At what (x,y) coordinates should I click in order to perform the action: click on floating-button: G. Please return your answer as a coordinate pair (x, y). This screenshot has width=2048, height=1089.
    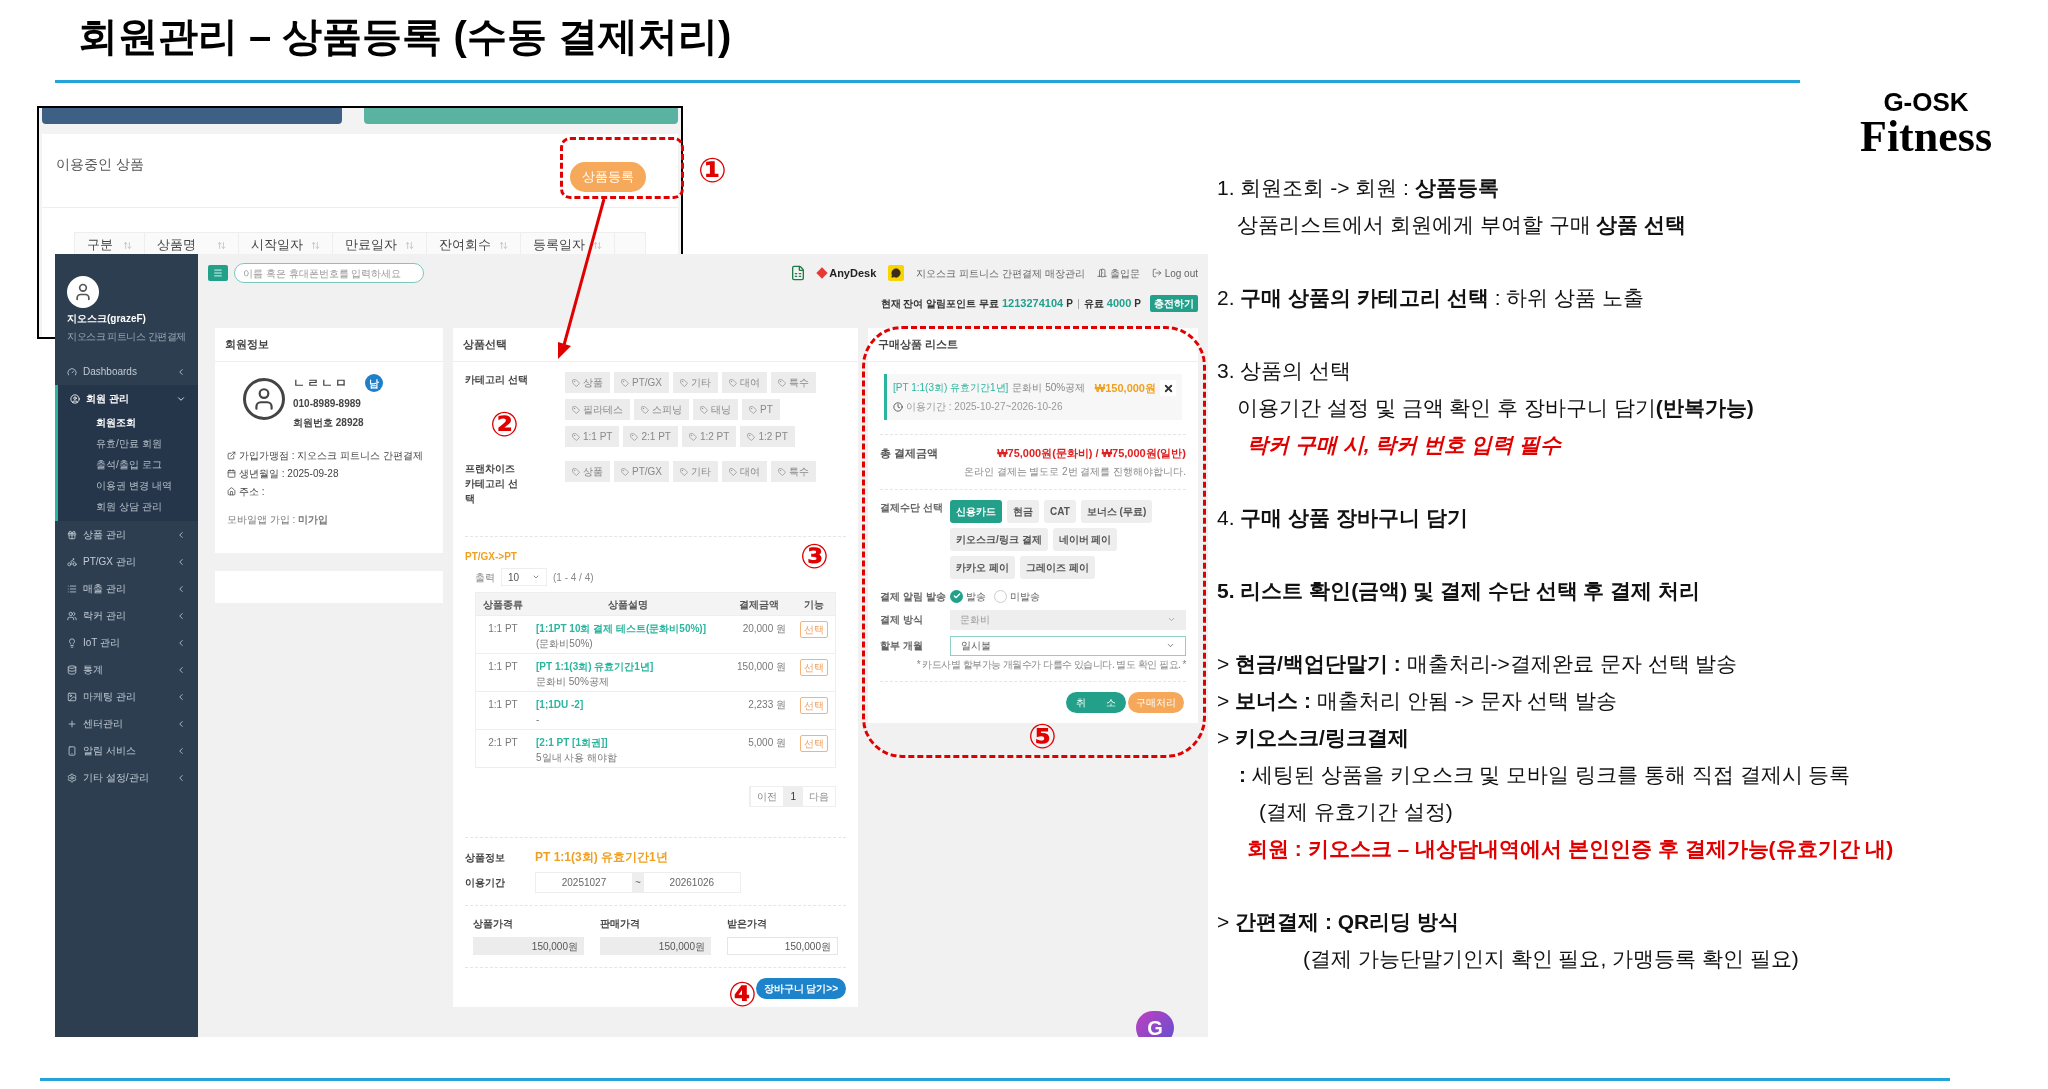
    Looking at the image, I should click on (1155, 1024).